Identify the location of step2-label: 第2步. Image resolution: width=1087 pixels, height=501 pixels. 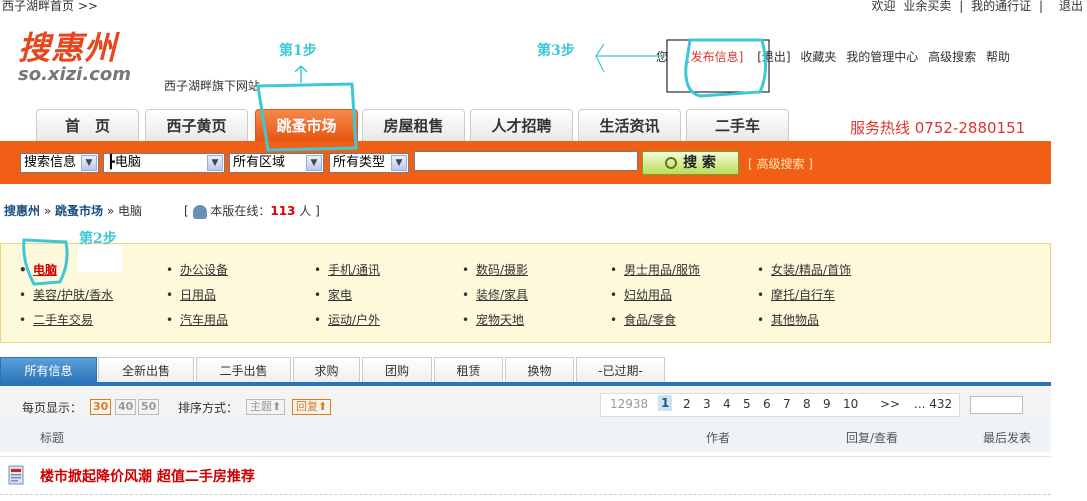
(98, 239).